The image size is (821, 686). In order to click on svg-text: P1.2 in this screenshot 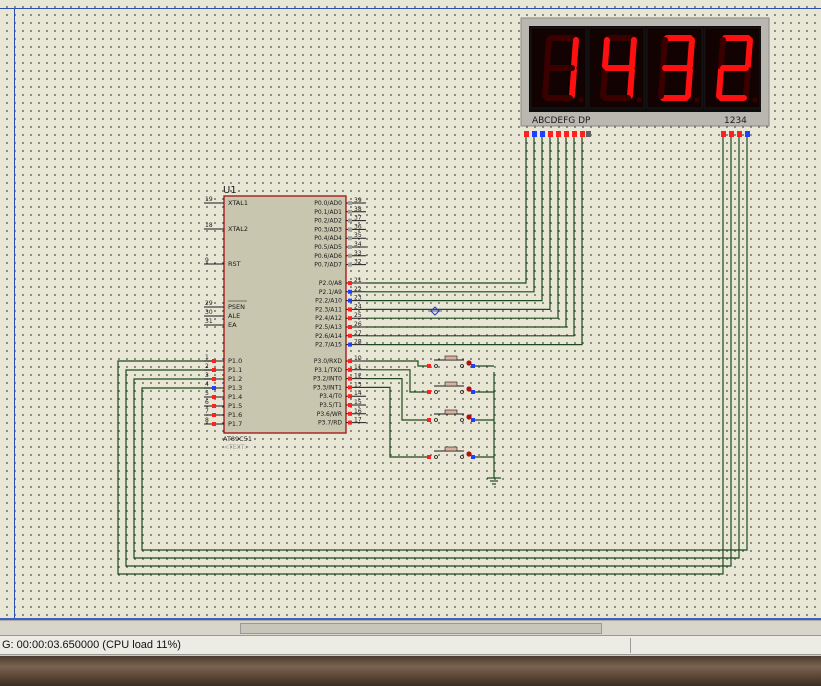, I will do `click(235, 379)`.